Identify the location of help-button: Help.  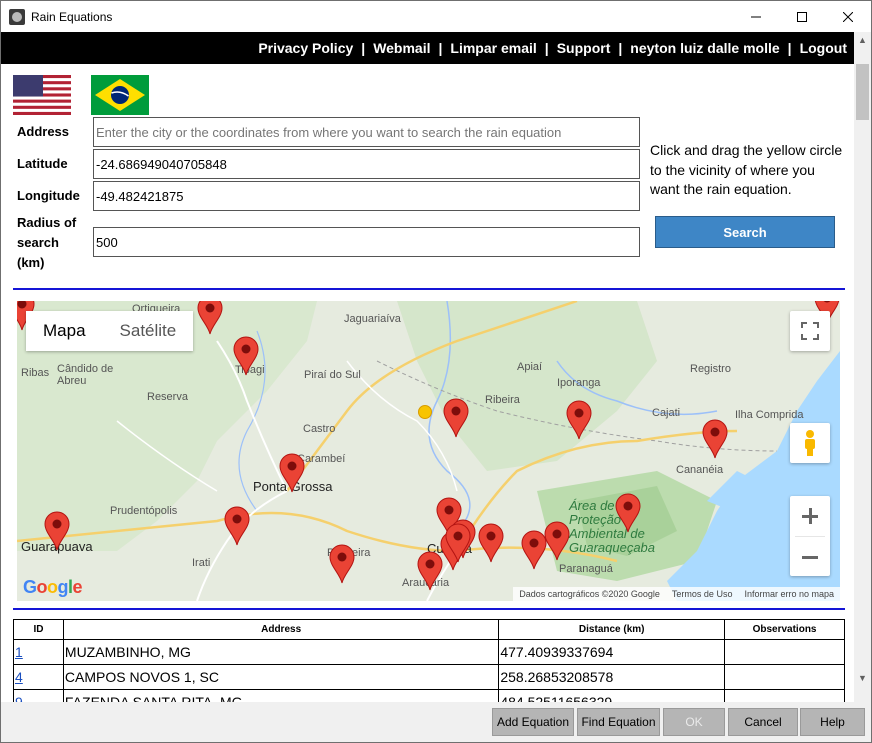
(832, 722).